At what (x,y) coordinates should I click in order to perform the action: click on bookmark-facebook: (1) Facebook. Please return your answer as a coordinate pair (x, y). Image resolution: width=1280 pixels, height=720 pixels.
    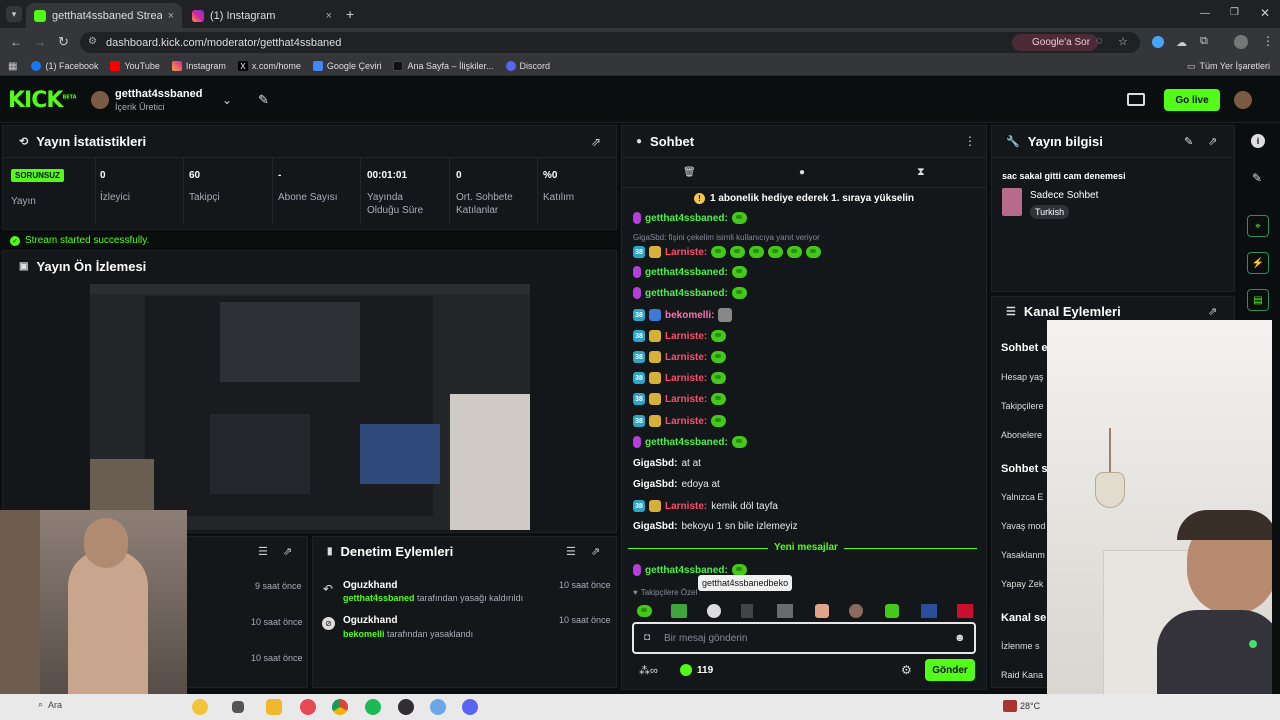
    Looking at the image, I should click on (64, 66).